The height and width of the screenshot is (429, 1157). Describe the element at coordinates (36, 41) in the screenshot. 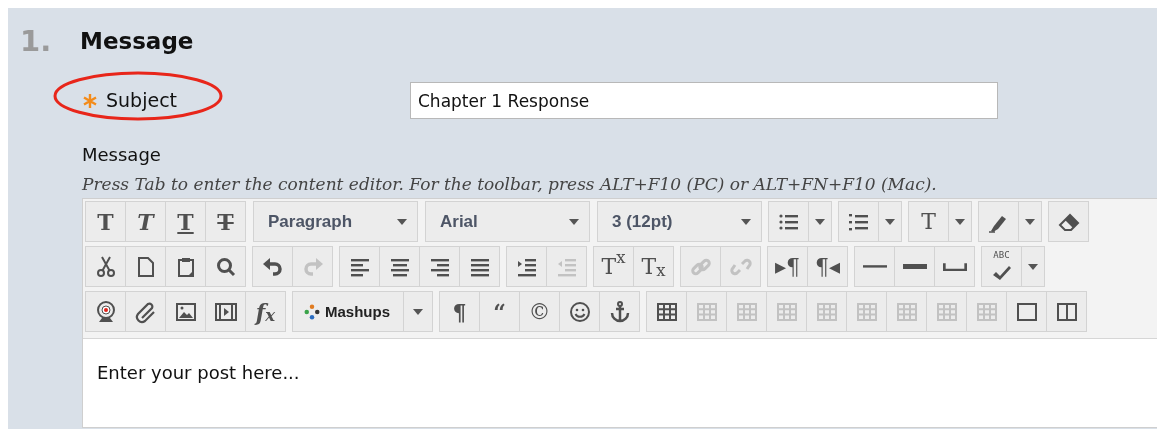

I see `section-number: 1.` at that location.